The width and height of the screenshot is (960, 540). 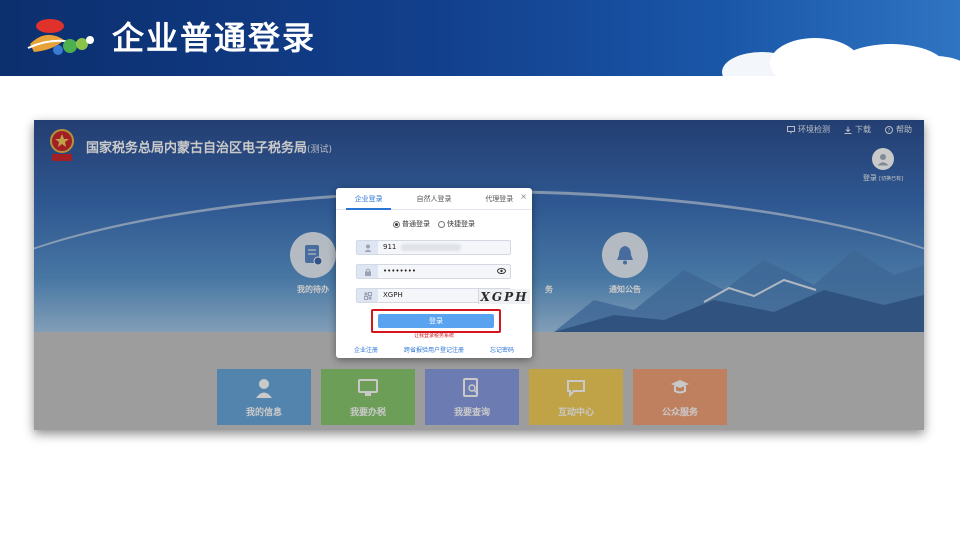 What do you see at coordinates (433, 336) in the screenshot?
I see `login-hint: 让我登录税务系统` at bounding box center [433, 336].